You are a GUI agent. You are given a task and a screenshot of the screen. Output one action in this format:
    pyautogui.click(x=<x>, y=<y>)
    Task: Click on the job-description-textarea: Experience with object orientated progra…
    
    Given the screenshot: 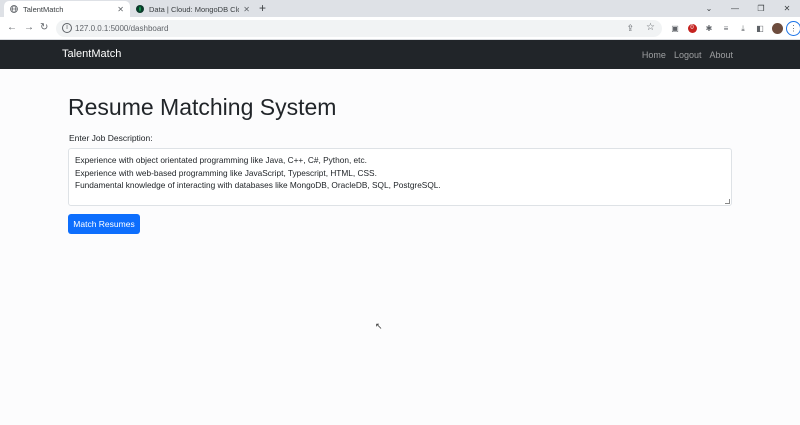 What is the action you would take?
    pyautogui.click(x=400, y=177)
    